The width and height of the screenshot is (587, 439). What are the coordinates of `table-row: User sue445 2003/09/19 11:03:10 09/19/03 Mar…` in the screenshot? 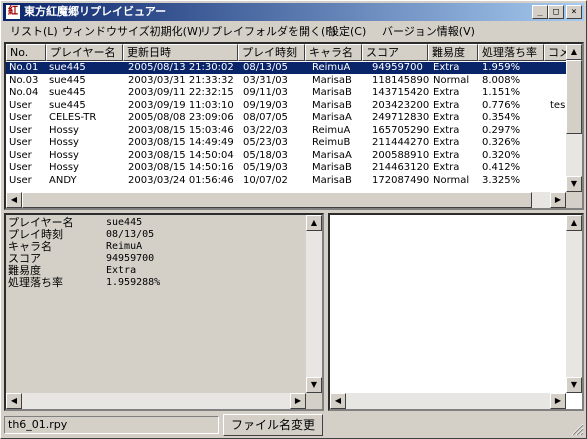 It's located at (286, 106).